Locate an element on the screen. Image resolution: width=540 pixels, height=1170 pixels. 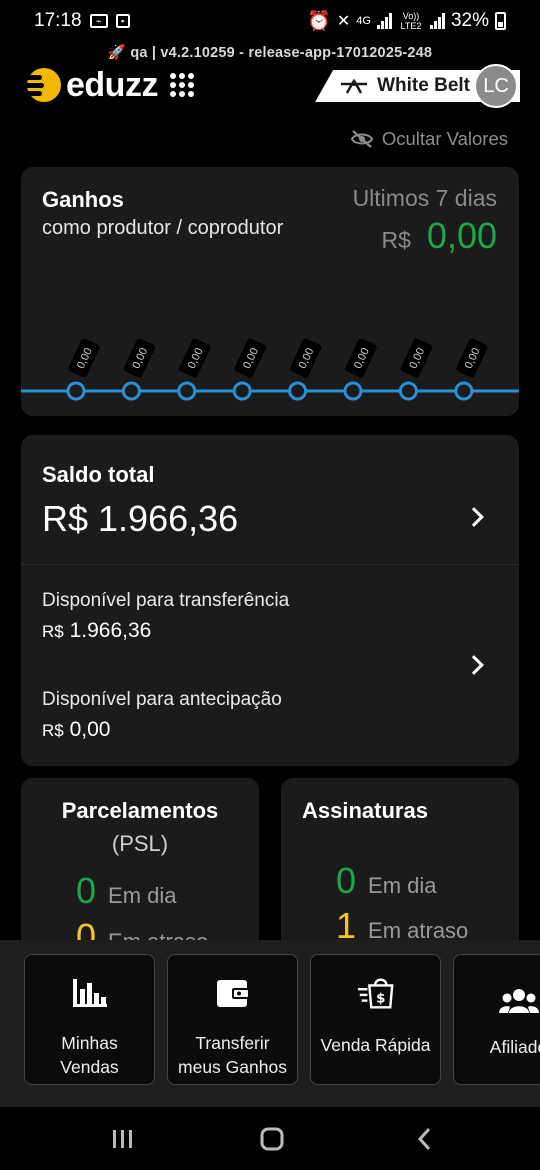
notification-icon: ⌁ is located at coordinates (98, 21).